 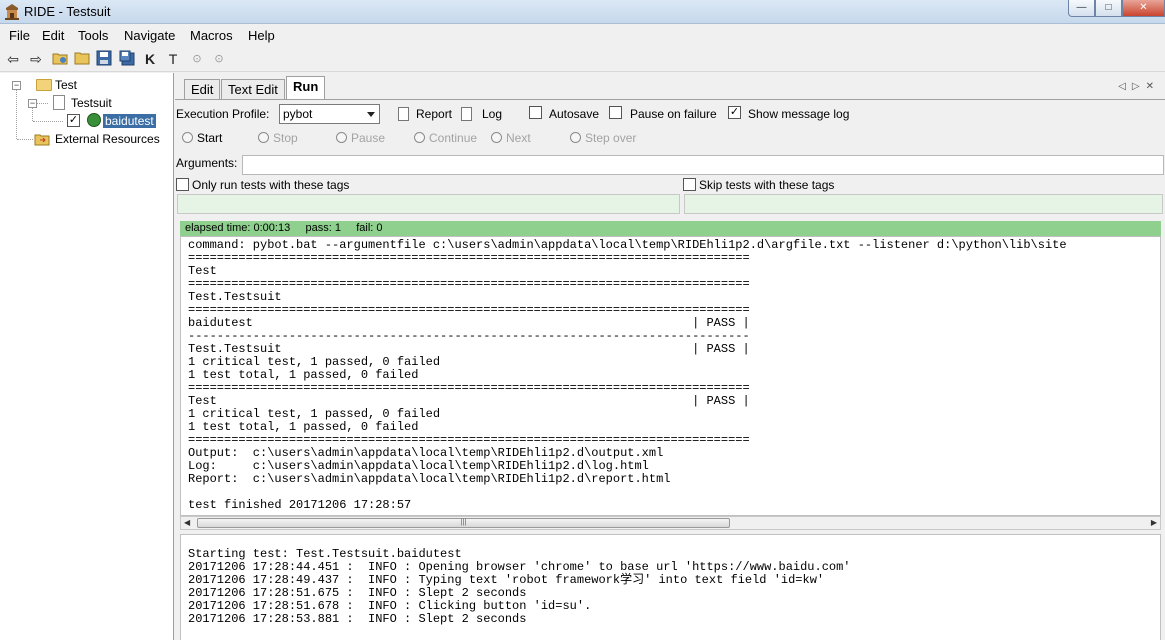 I want to click on show-message-log-label: Show message log, so click(x=799, y=114).